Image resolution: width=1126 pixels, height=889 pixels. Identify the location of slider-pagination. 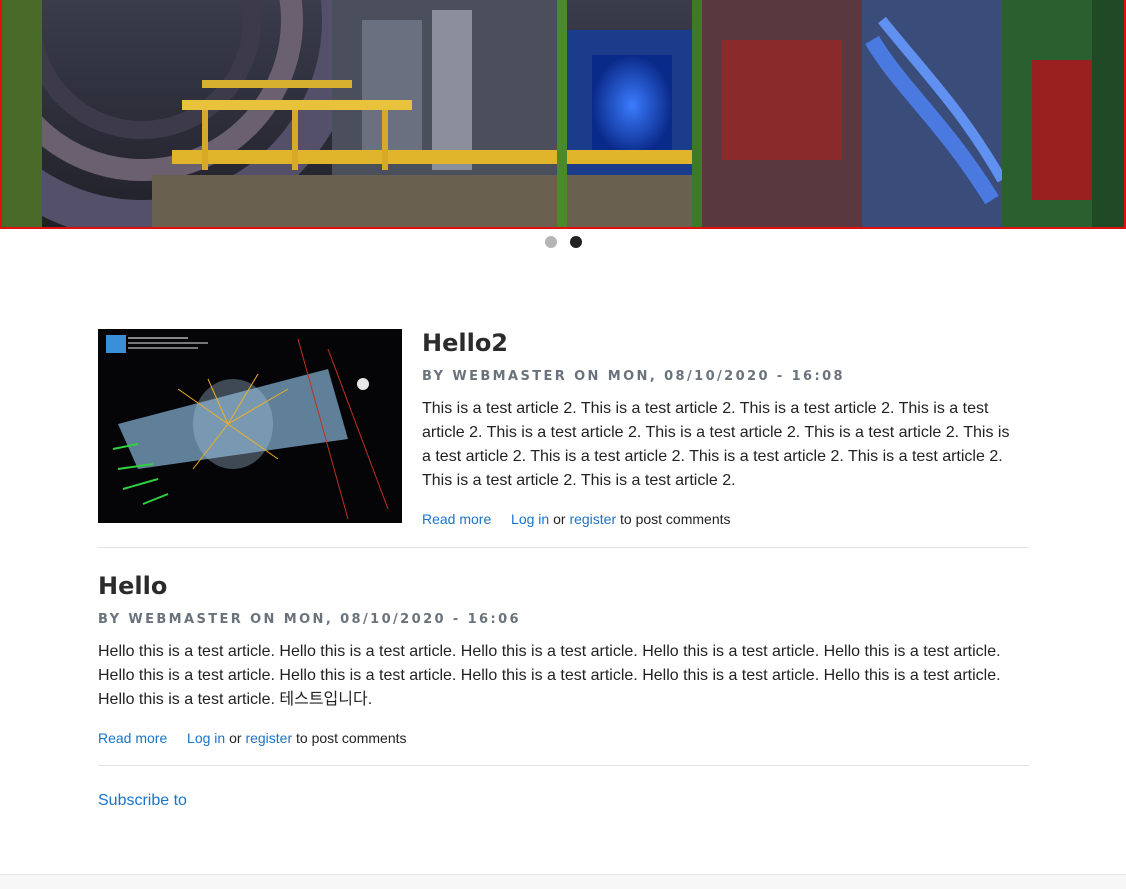
(563, 242).